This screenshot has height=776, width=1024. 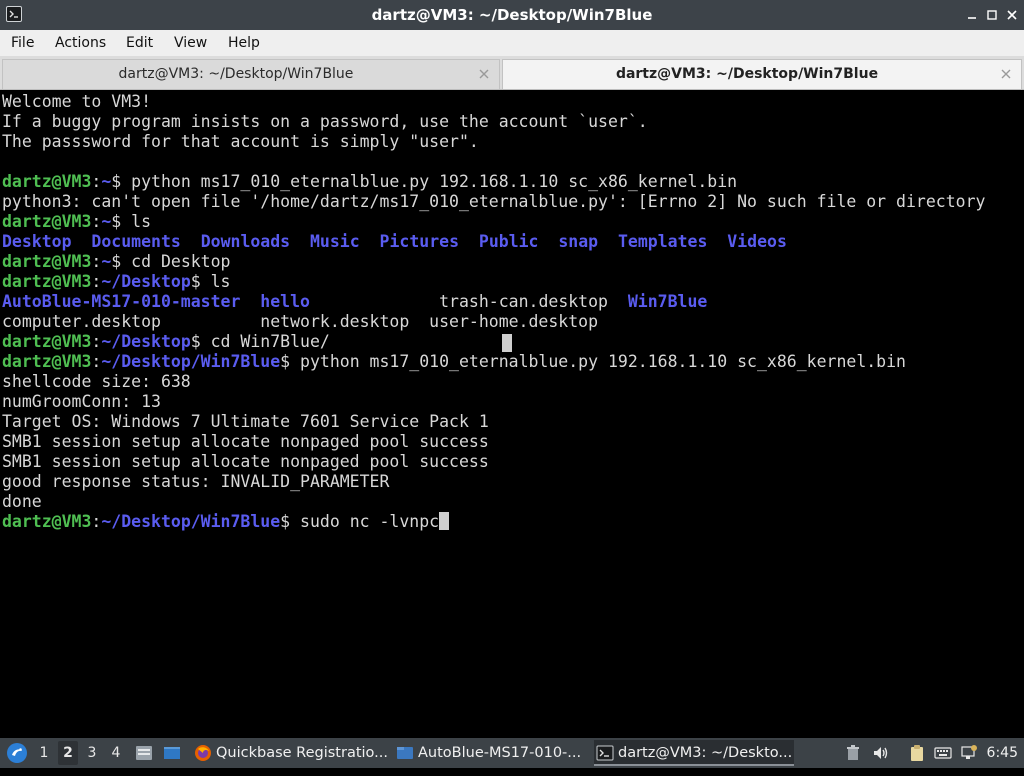 I want to click on workspace-2: 2, so click(x=68, y=753).